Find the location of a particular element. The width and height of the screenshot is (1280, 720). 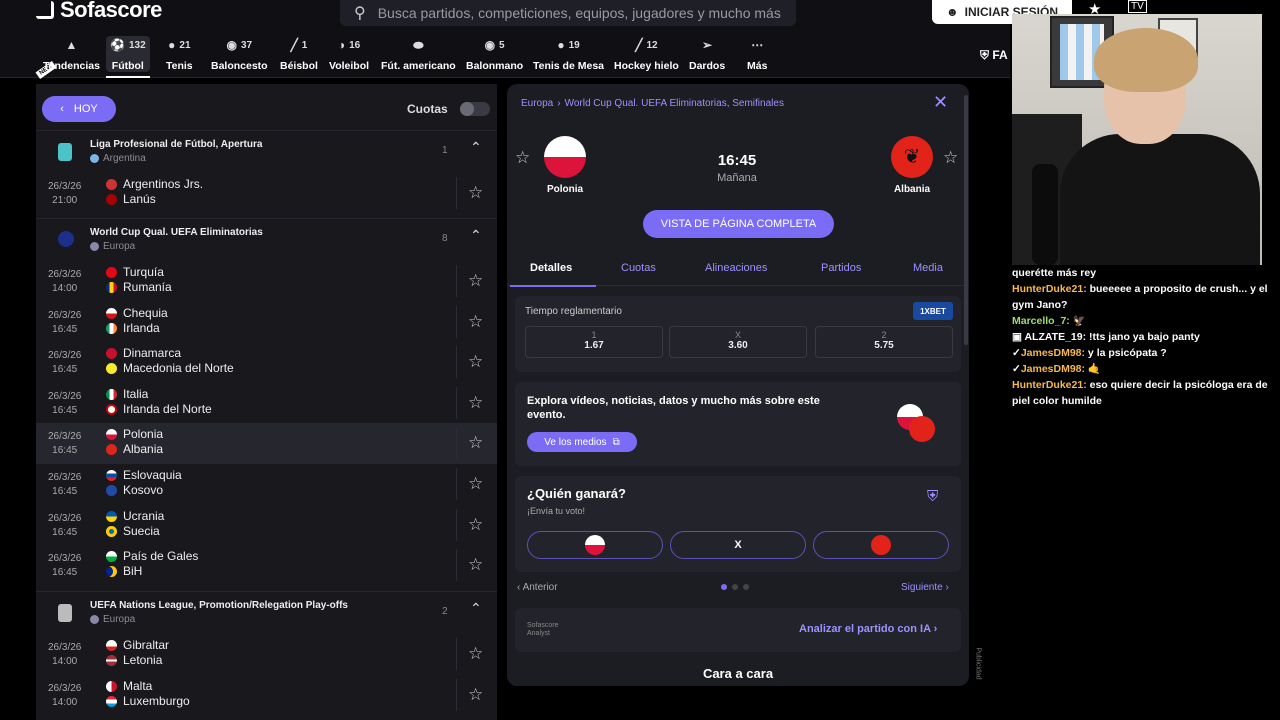

event-row-selected: 26/3/26 16:45 Polonia Albania ☆ is located at coordinates (266, 443).